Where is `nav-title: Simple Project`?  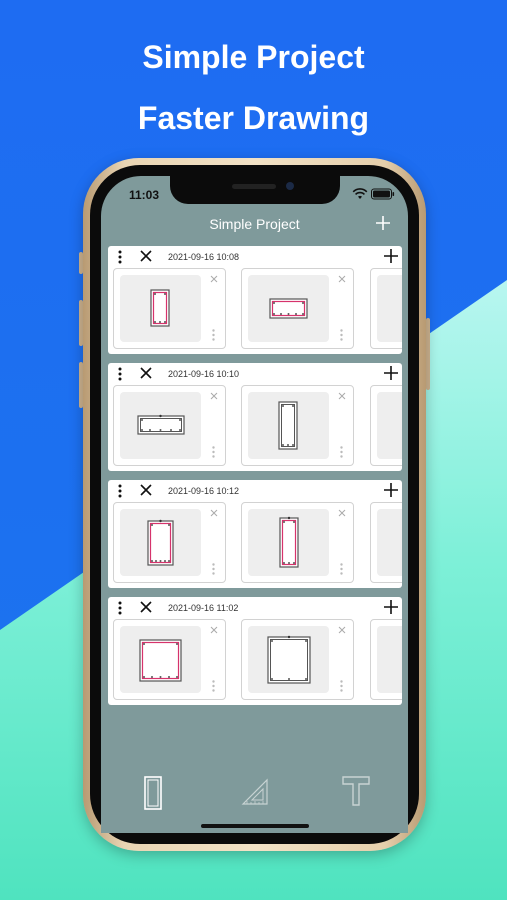 nav-title: Simple Project is located at coordinates (254, 224).